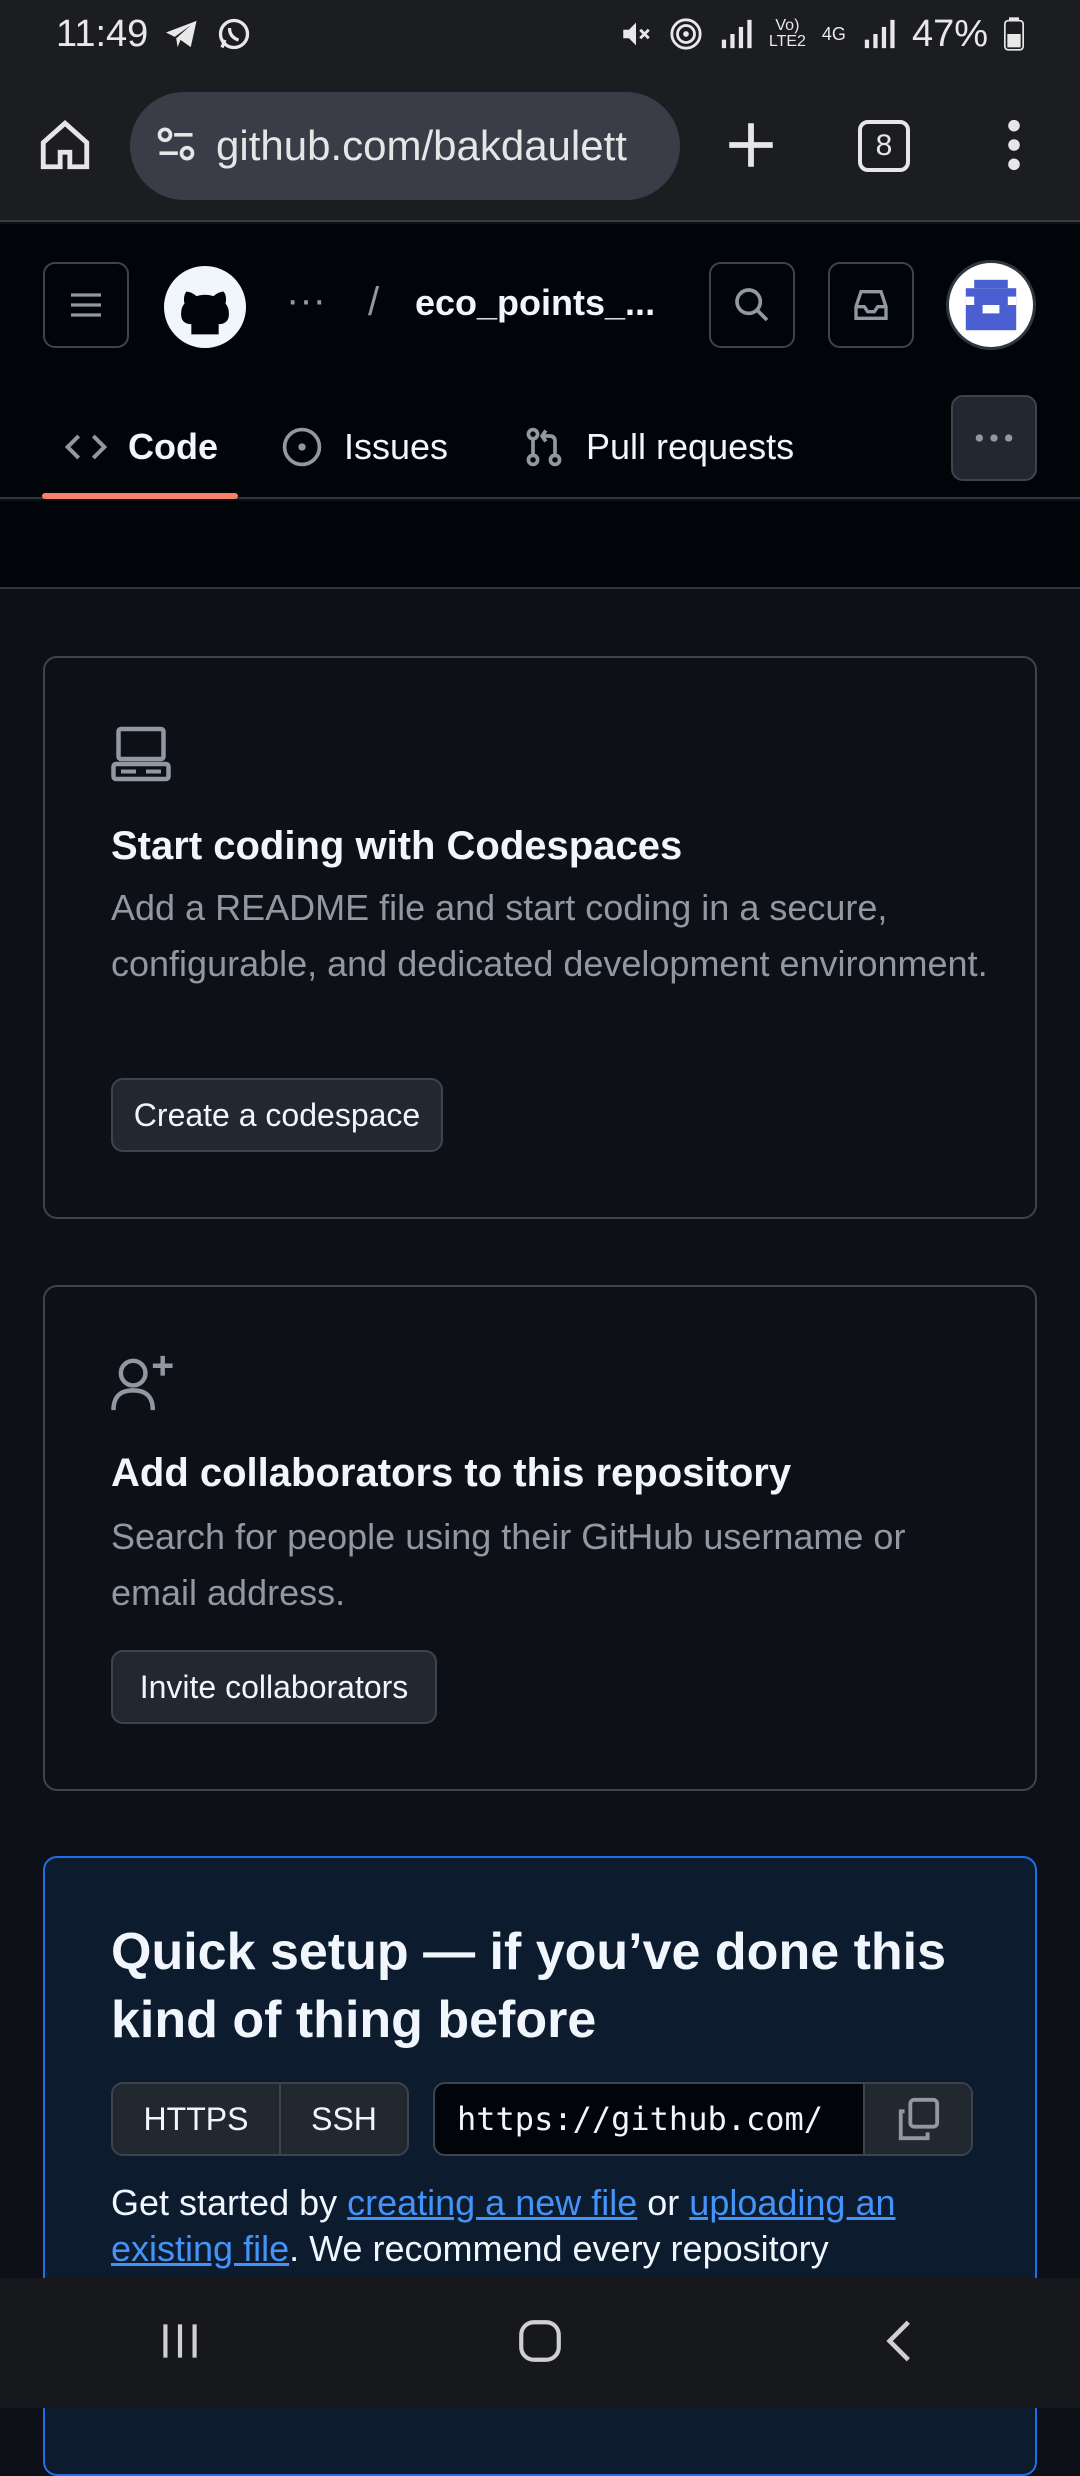 The image size is (1080, 2476). What do you see at coordinates (736, 34) in the screenshot?
I see `signal-icon` at bounding box center [736, 34].